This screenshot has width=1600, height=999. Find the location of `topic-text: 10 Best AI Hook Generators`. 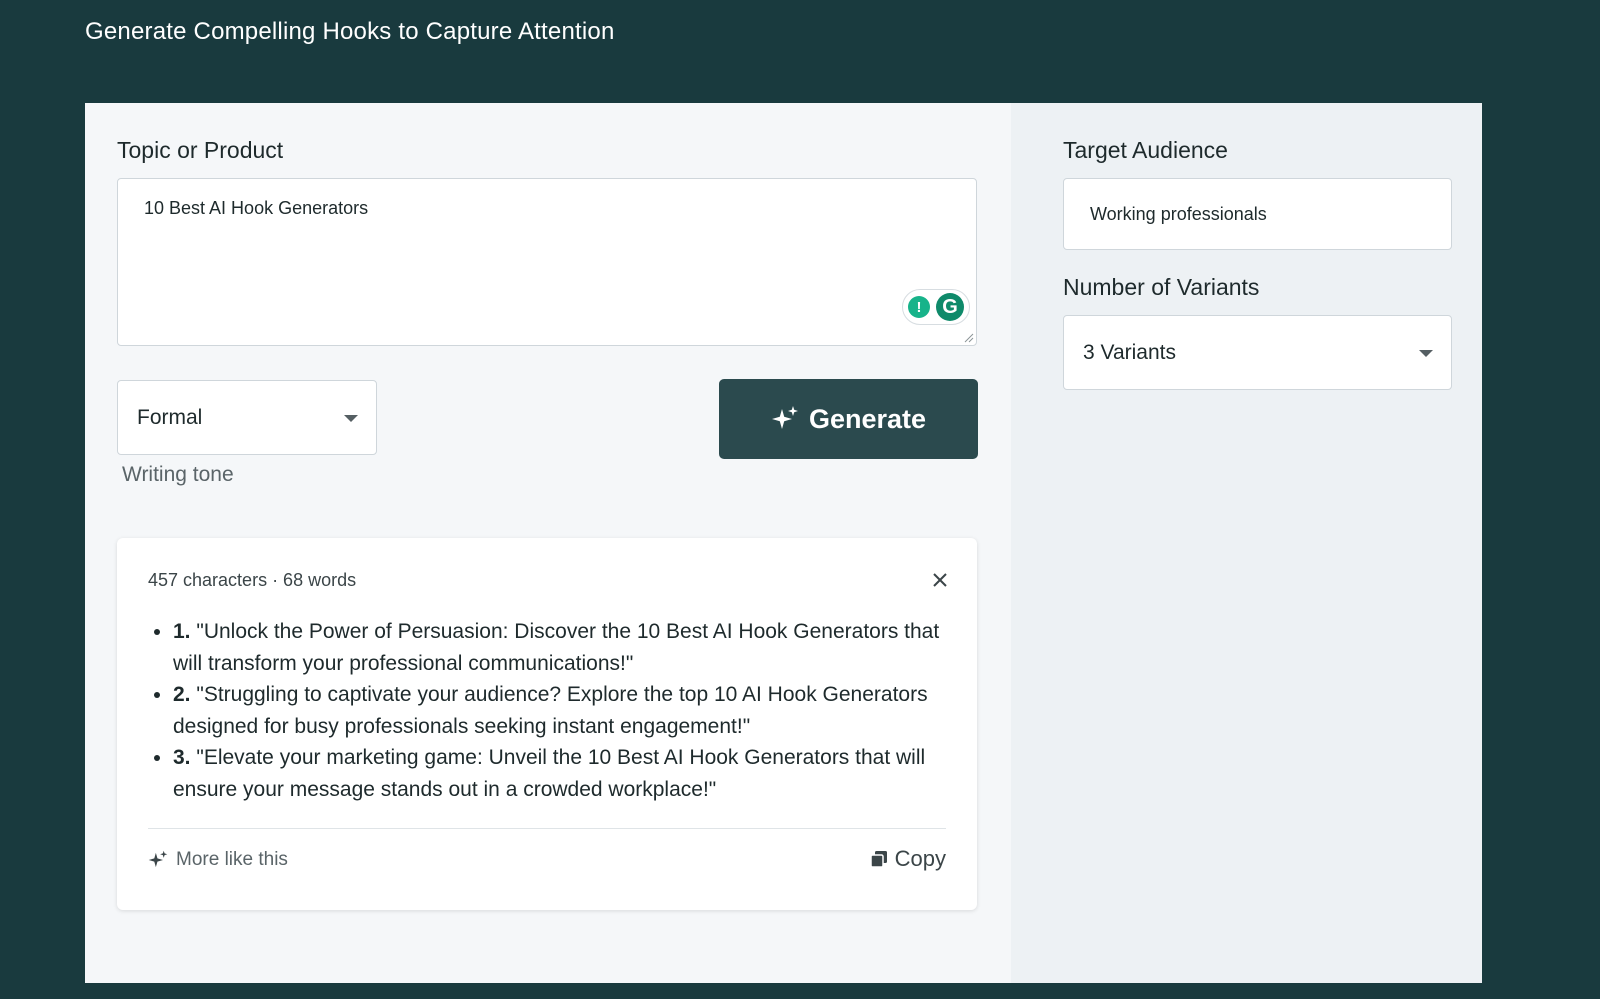

topic-text: 10 Best AI Hook Generators is located at coordinates (256, 208).